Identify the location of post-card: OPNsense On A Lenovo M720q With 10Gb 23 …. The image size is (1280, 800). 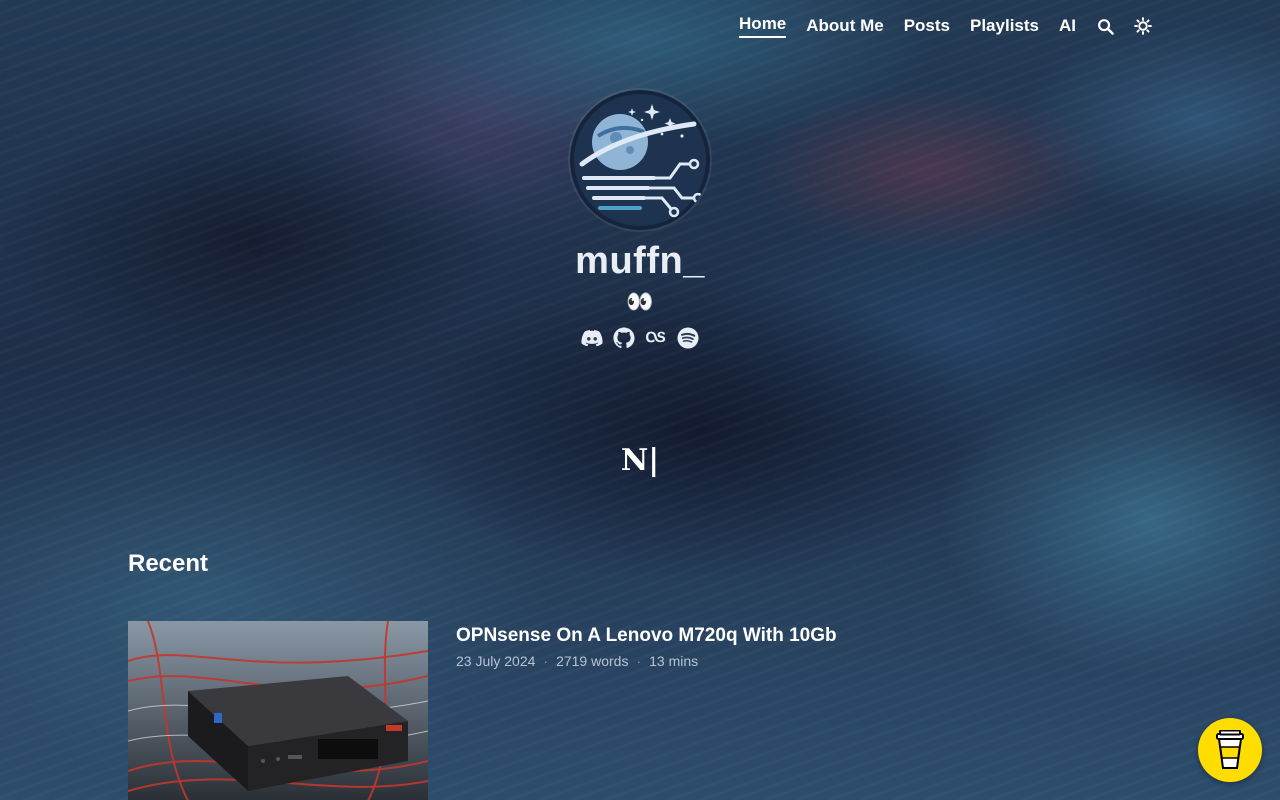
(482, 710).